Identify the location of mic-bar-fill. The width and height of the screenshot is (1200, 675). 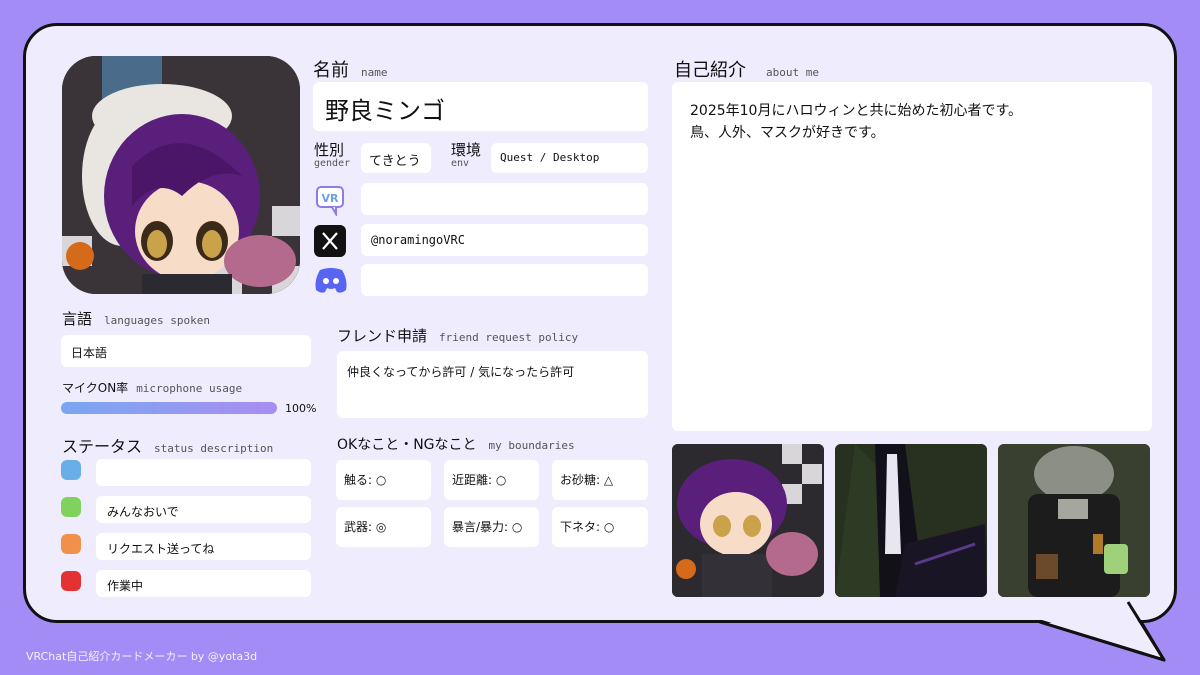
(169, 408).